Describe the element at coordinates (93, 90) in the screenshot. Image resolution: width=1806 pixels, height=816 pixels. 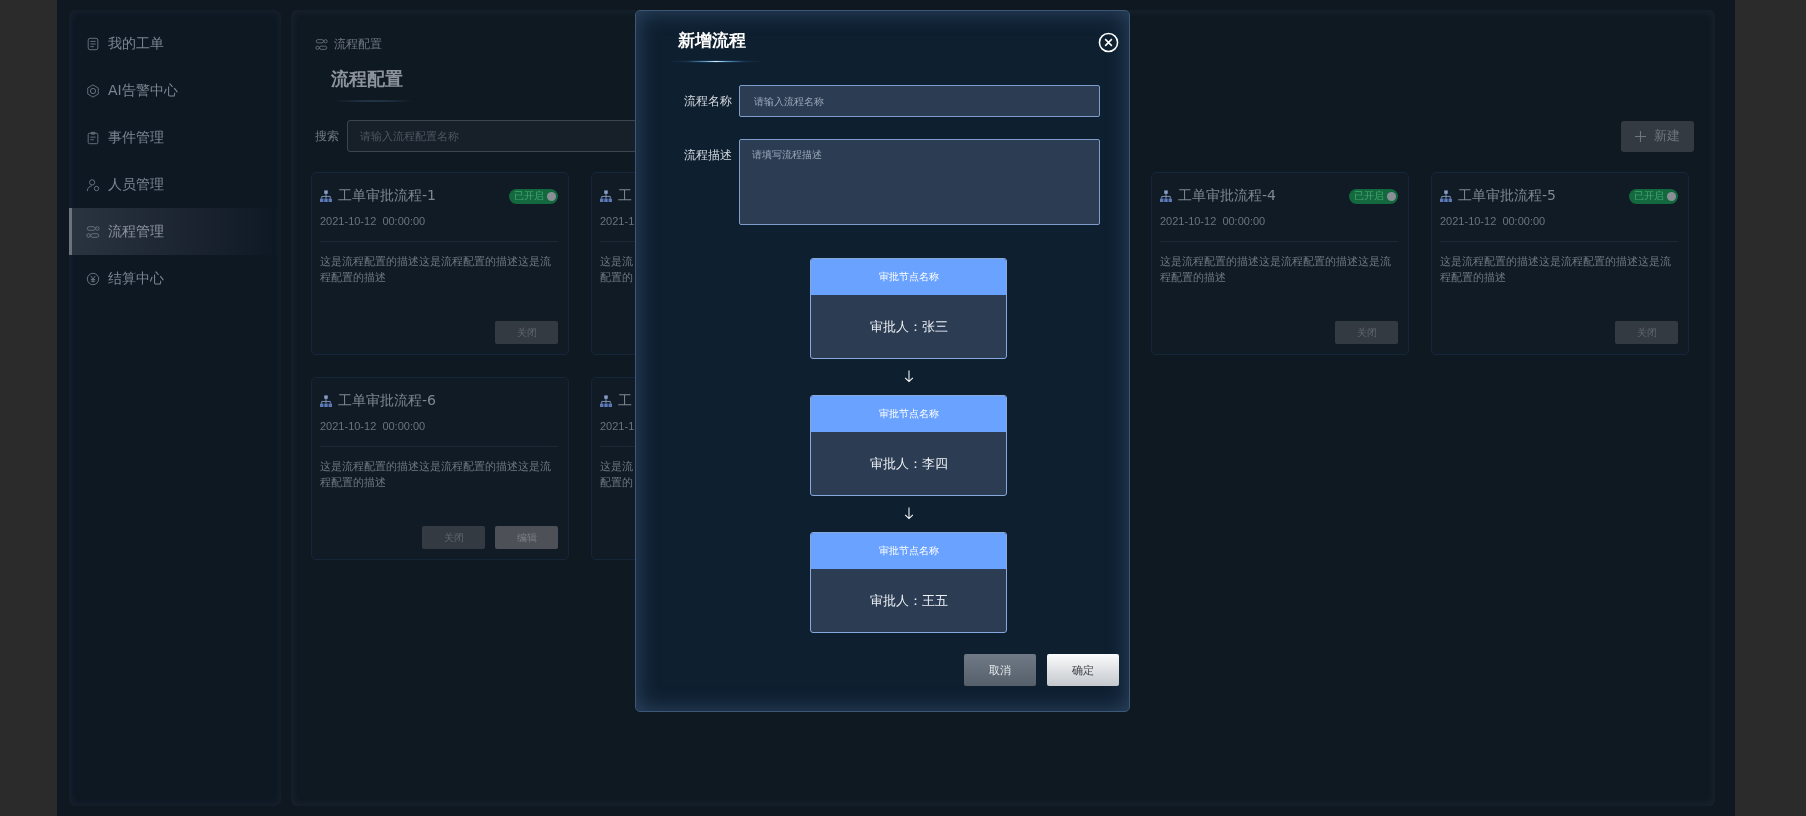
I see `ai-shield-icon` at that location.